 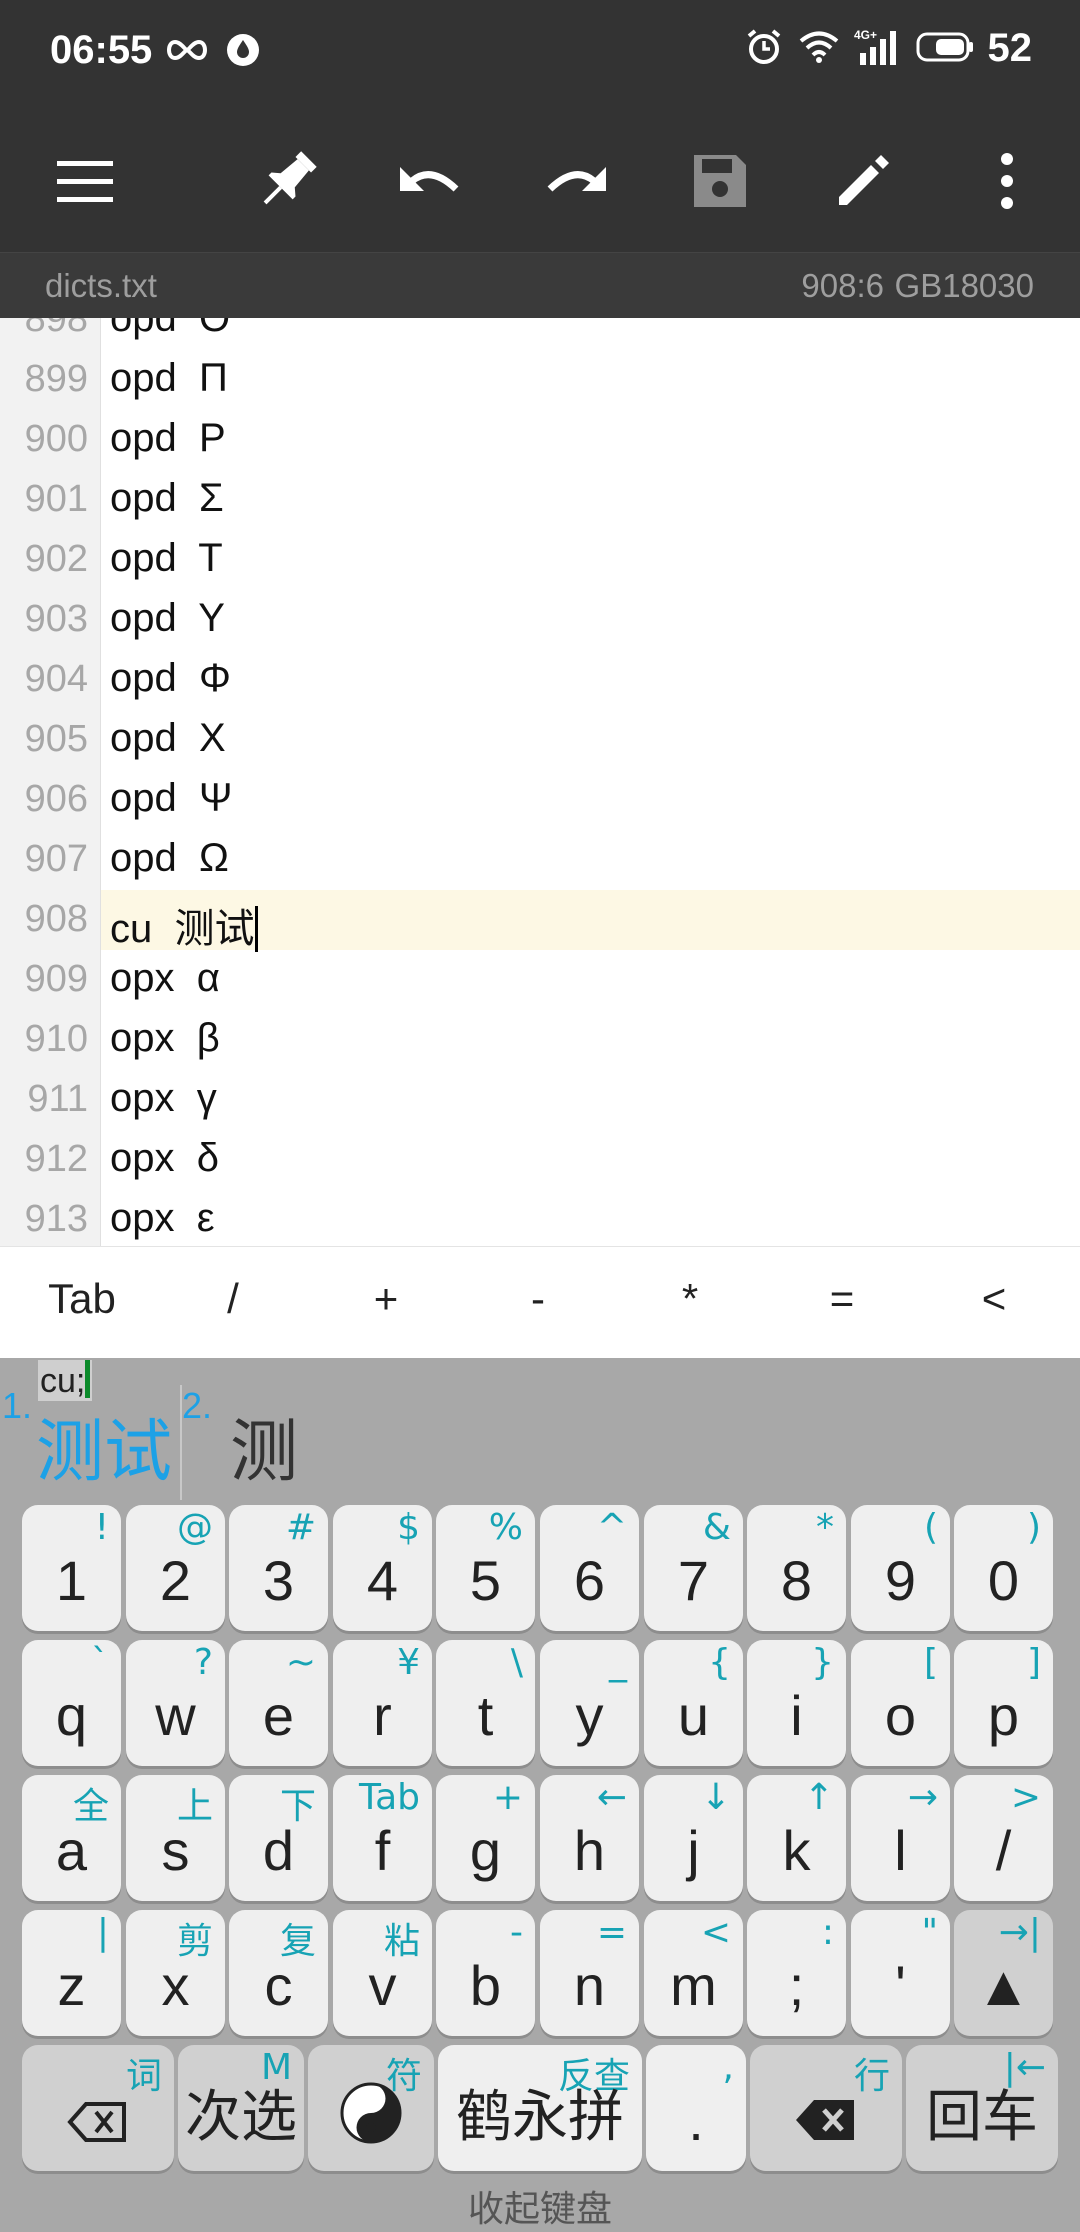 What do you see at coordinates (1007, 181) in the screenshot?
I see `more-button` at bounding box center [1007, 181].